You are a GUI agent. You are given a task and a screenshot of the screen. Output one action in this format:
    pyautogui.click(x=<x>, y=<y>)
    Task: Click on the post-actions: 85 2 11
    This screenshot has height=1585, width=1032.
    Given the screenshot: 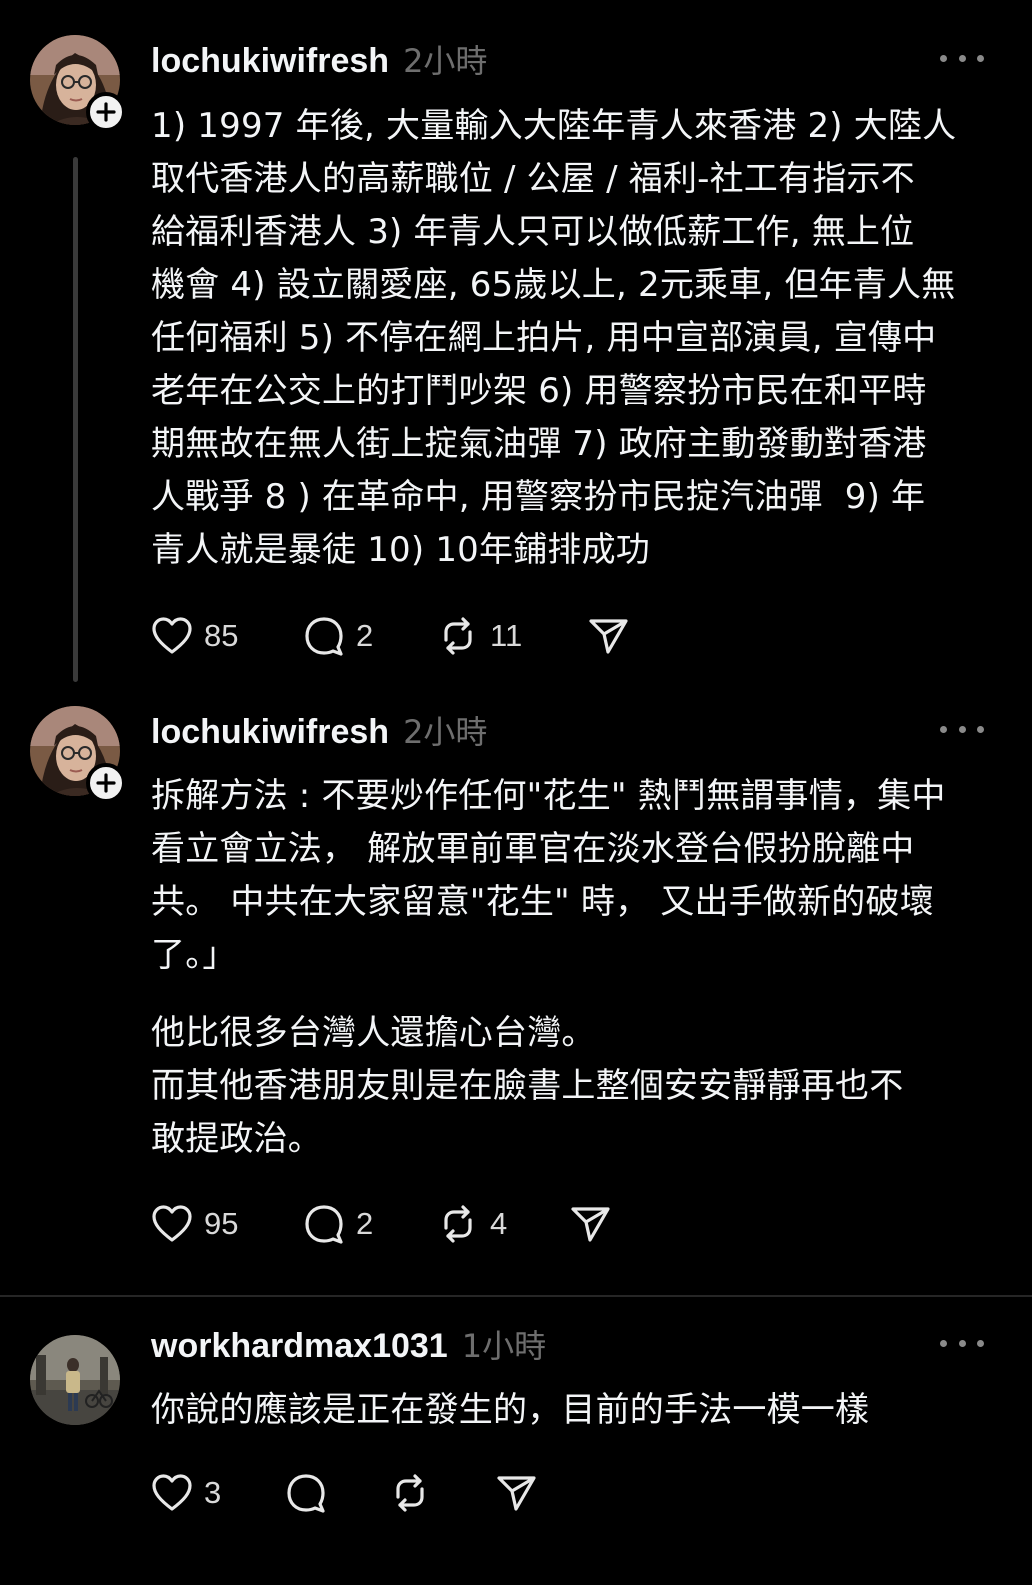 What is the action you would take?
    pyautogui.click(x=400, y=636)
    